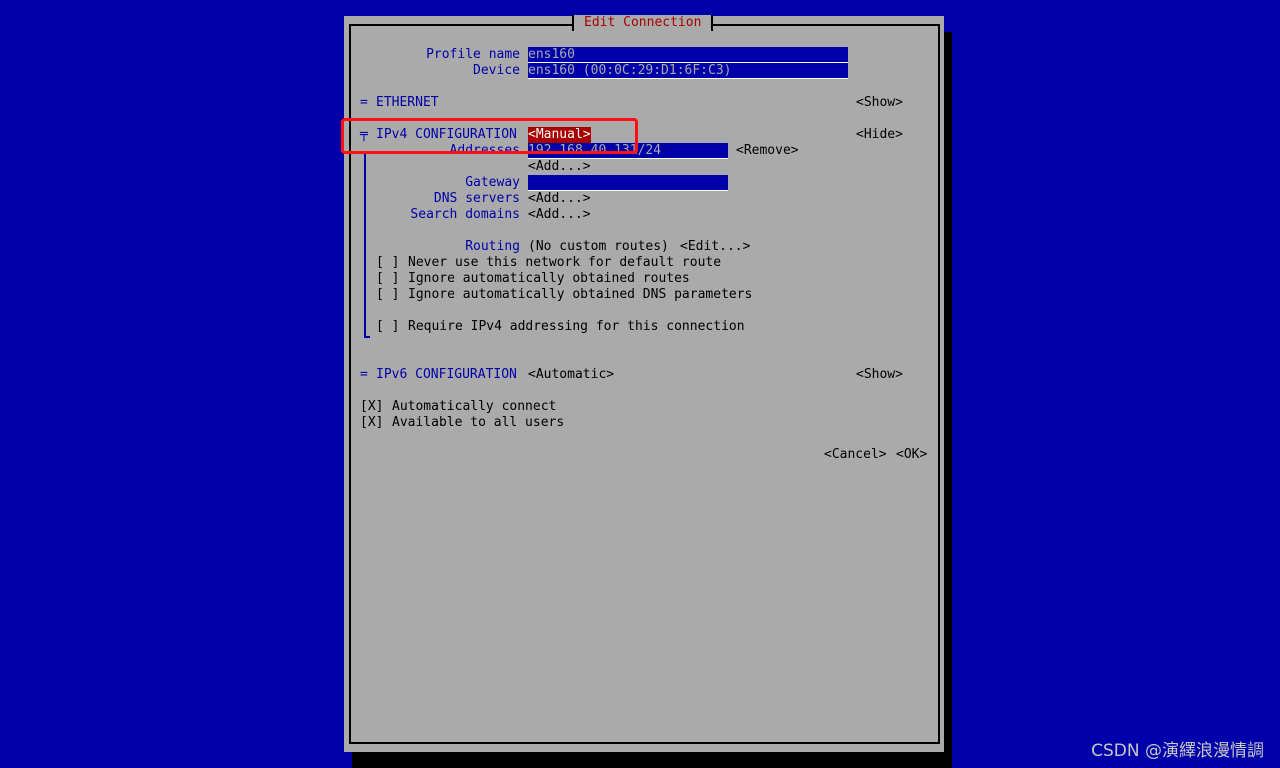  What do you see at coordinates (489, 136) in the screenshot?
I see `red-highlight-box` at bounding box center [489, 136].